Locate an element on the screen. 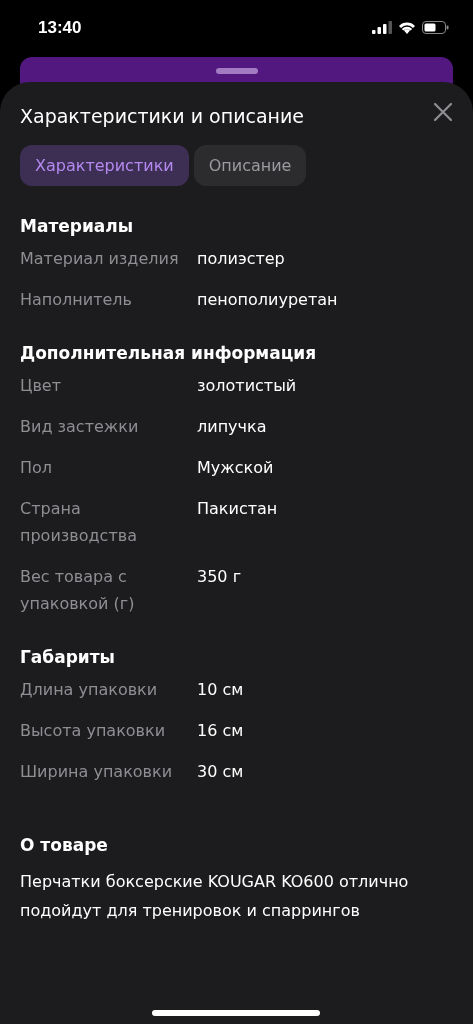 Image resolution: width=473 pixels, height=1024 pixels. section-title: О товаре is located at coordinates (64, 845).